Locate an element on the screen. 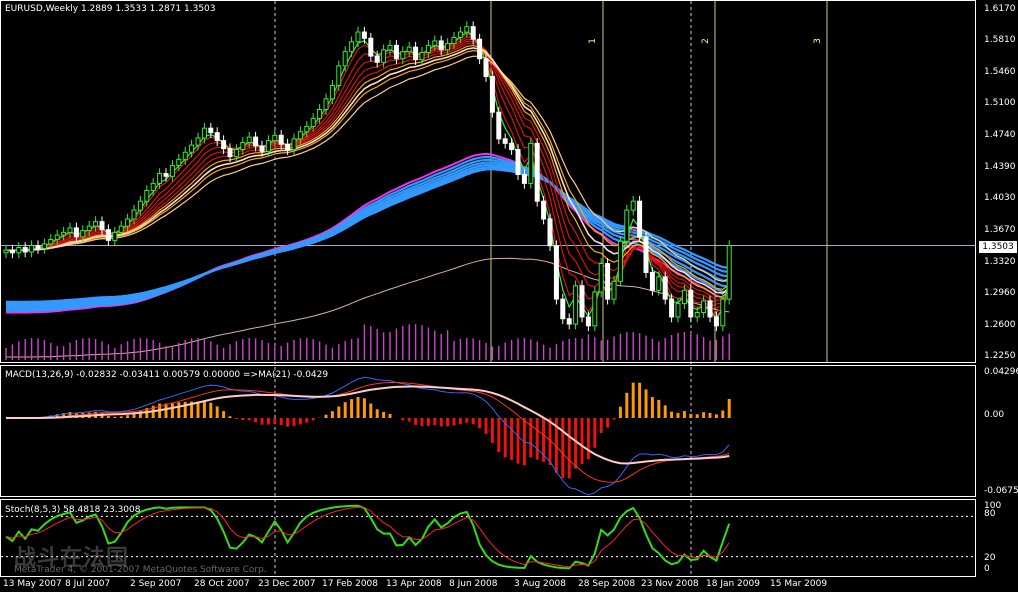  price-tick: 1.5460 is located at coordinates (1000, 72).